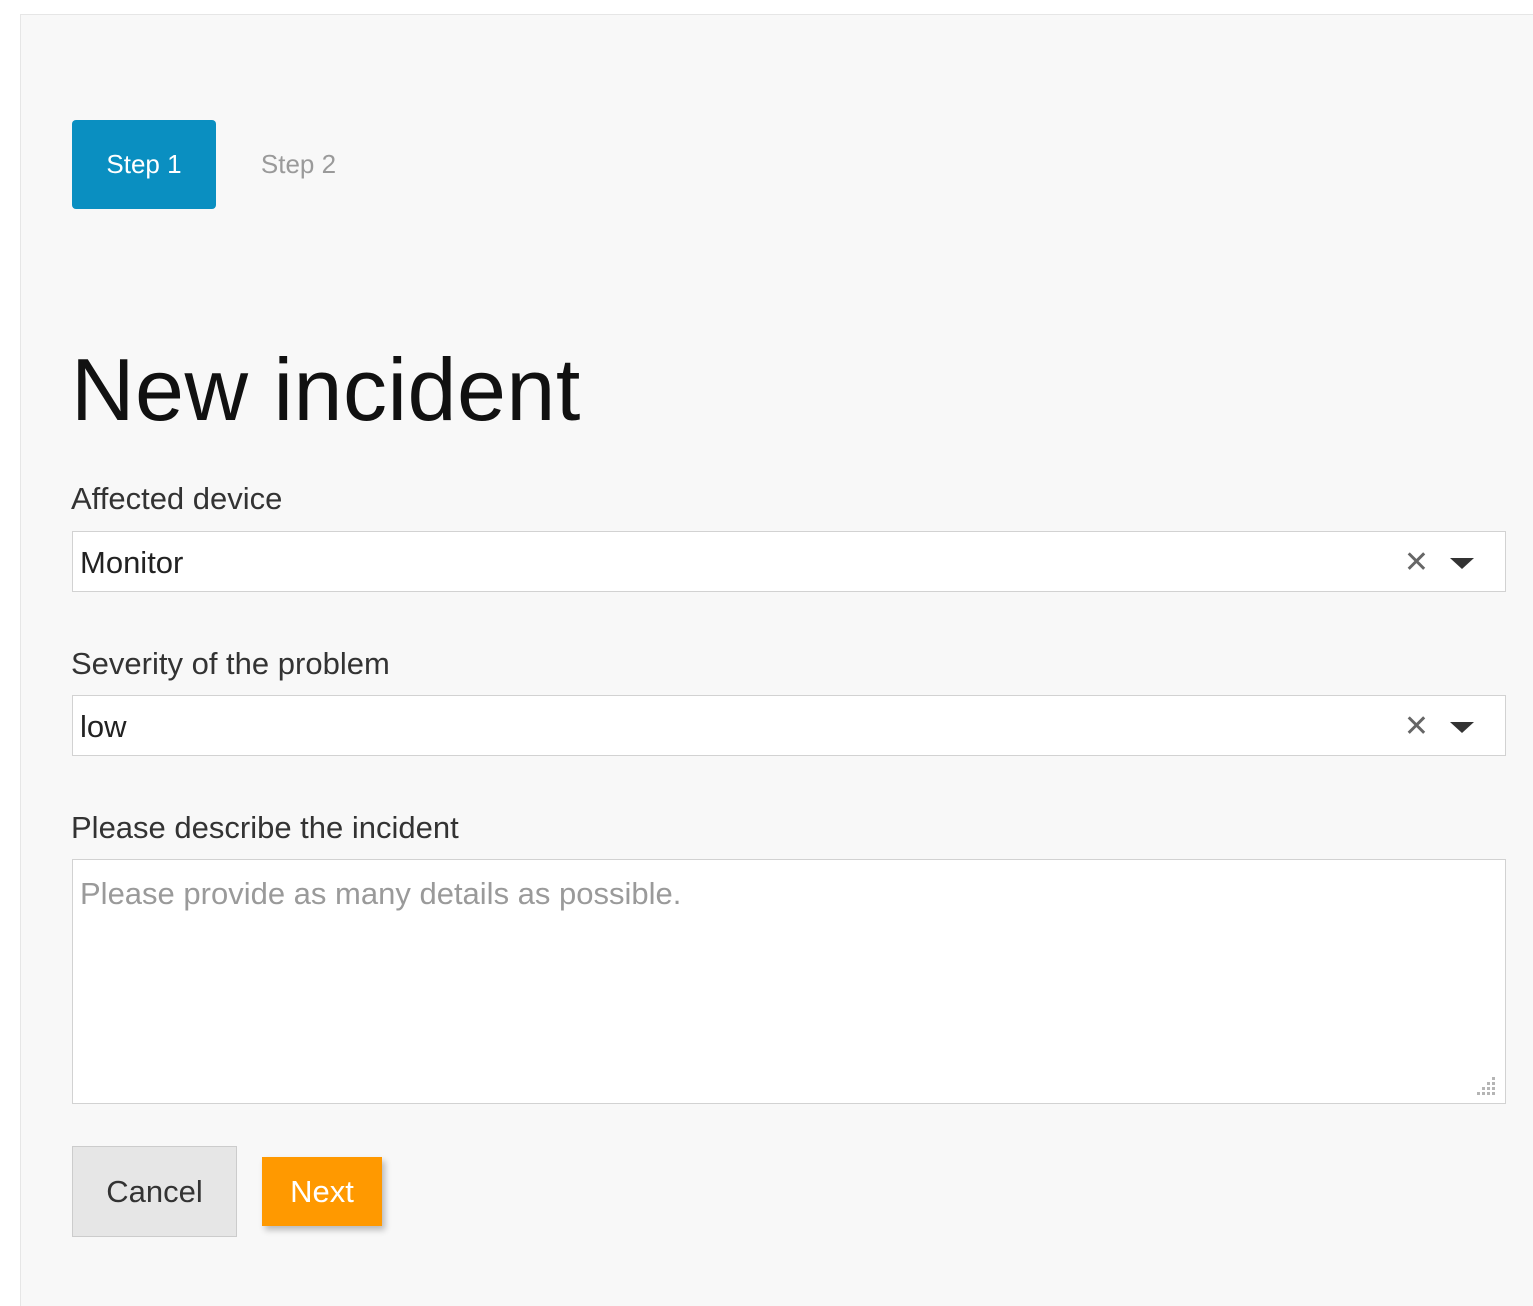 Image resolution: width=1533 pixels, height=1306 pixels. I want to click on next-button: Next, so click(322, 1191).